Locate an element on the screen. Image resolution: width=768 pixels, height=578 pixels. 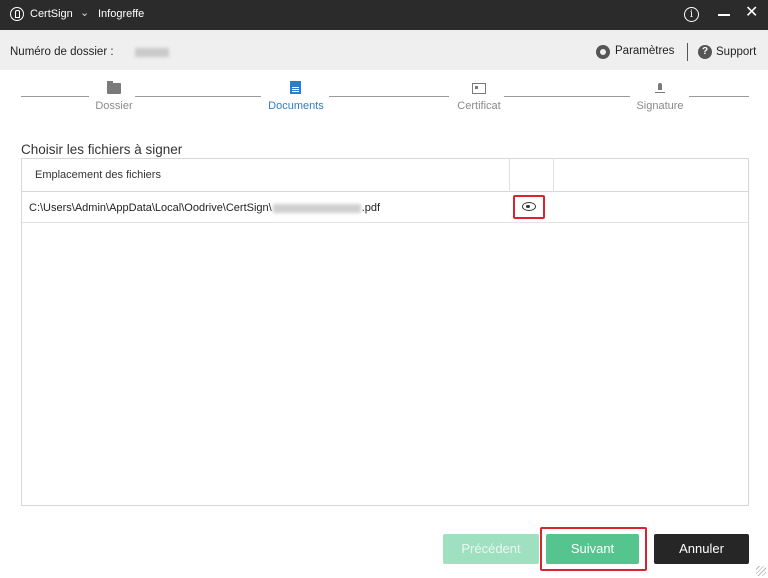
step-certificat-label: Certificat is located at coordinates (479, 106).